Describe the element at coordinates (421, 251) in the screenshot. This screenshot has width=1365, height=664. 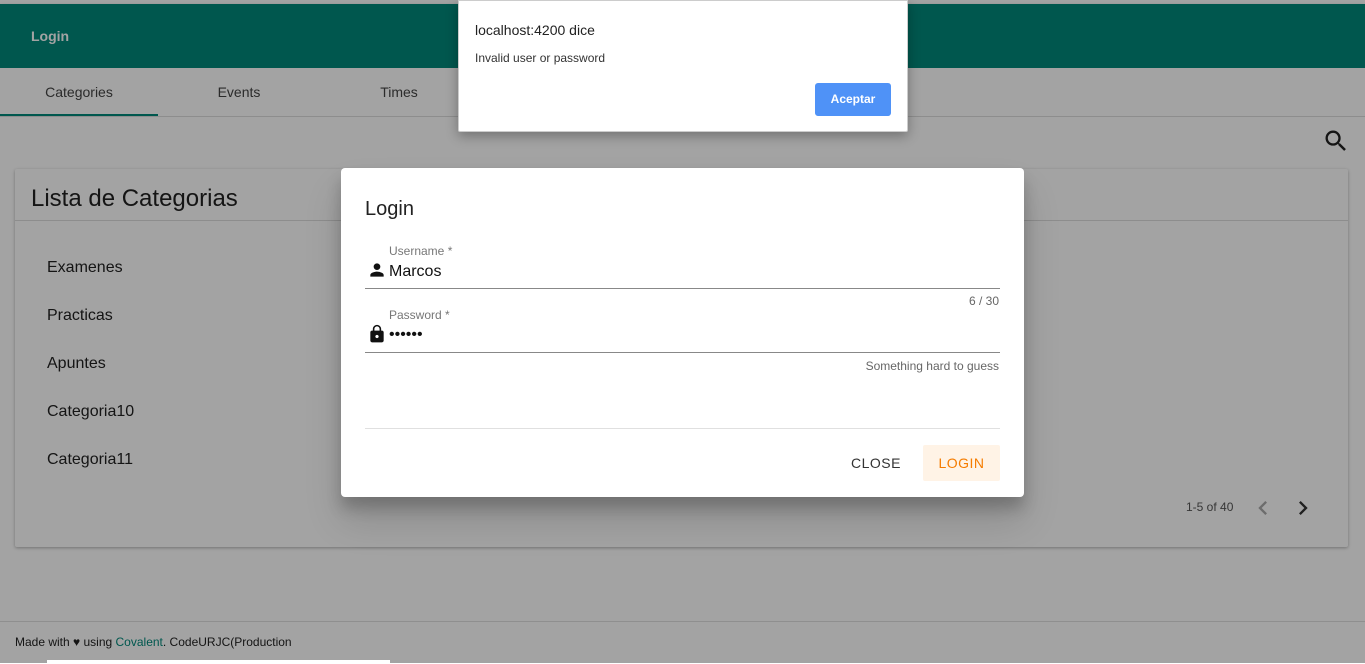
I see `username-label: Username *` at that location.